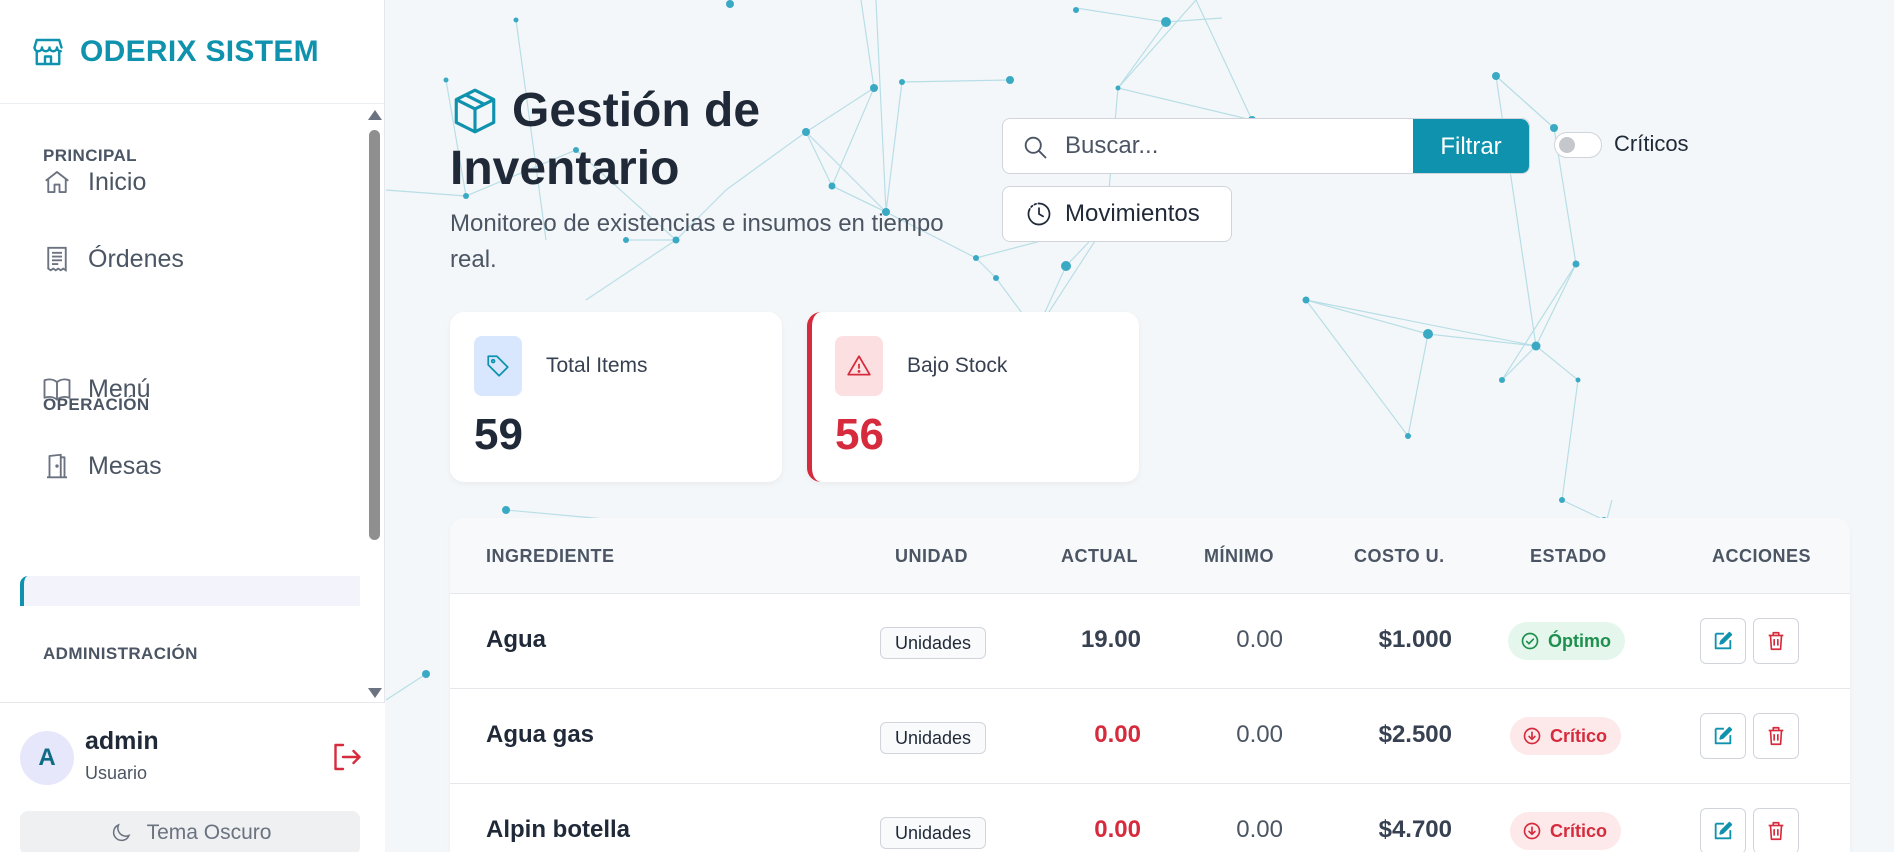 Image resolution: width=1894 pixels, height=852 pixels. What do you see at coordinates (540, 734) in the screenshot?
I see `ingredient-name: Agua gas` at bounding box center [540, 734].